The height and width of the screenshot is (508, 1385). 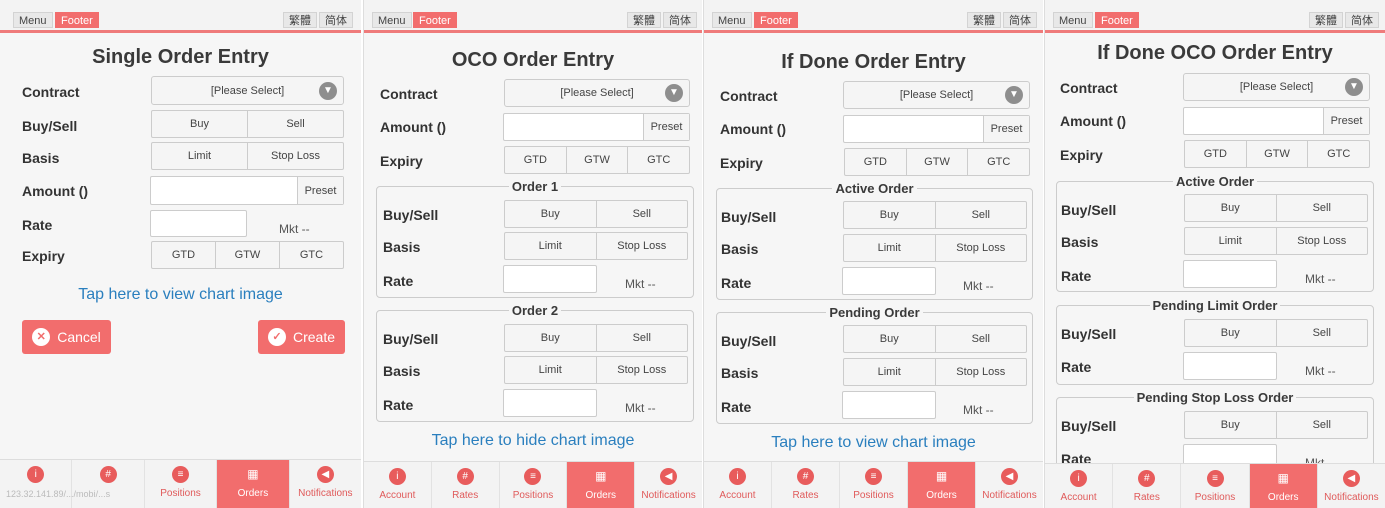 What do you see at coordinates (35, 484) in the screenshot?
I see `tab-account: i` at bounding box center [35, 484].